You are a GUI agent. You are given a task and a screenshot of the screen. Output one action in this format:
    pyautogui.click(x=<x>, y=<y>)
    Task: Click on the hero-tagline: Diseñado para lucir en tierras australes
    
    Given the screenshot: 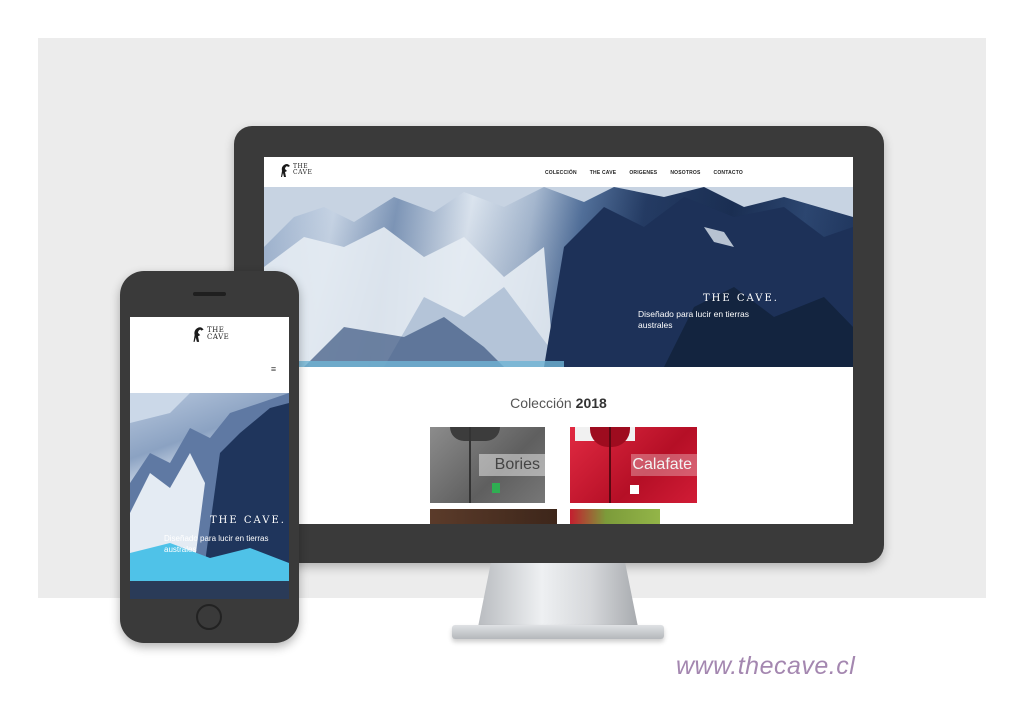 What is the action you would take?
    pyautogui.click(x=694, y=319)
    